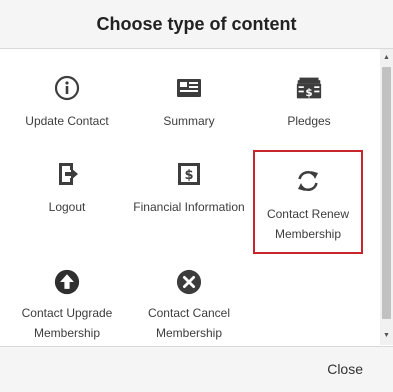 The image size is (393, 392). I want to click on tile-label: Contact Cancel Membership, so click(189, 323).